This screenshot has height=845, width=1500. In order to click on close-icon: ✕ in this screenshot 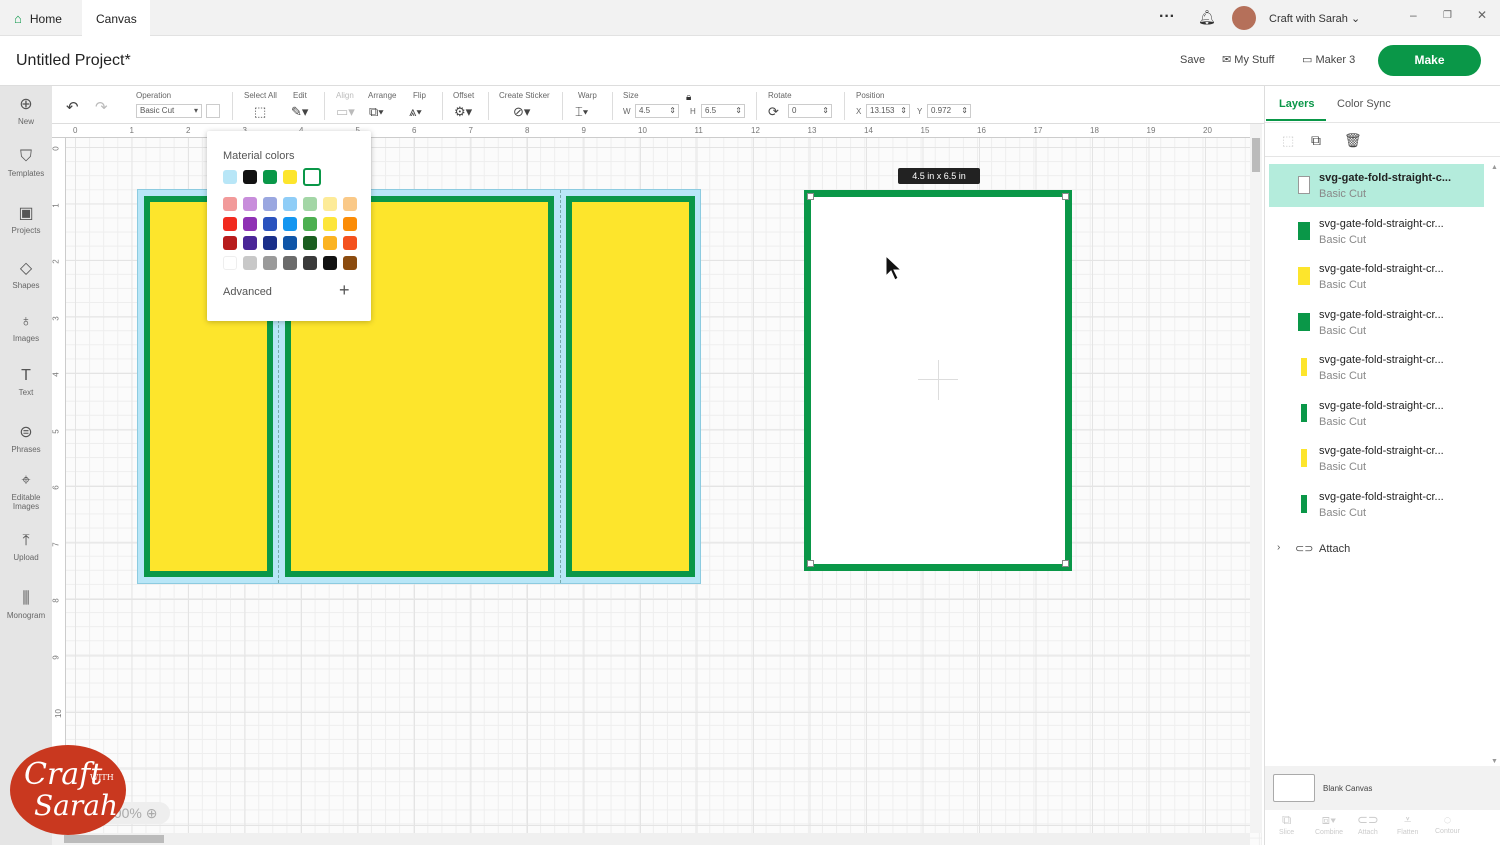, I will do `click(1482, 15)`.